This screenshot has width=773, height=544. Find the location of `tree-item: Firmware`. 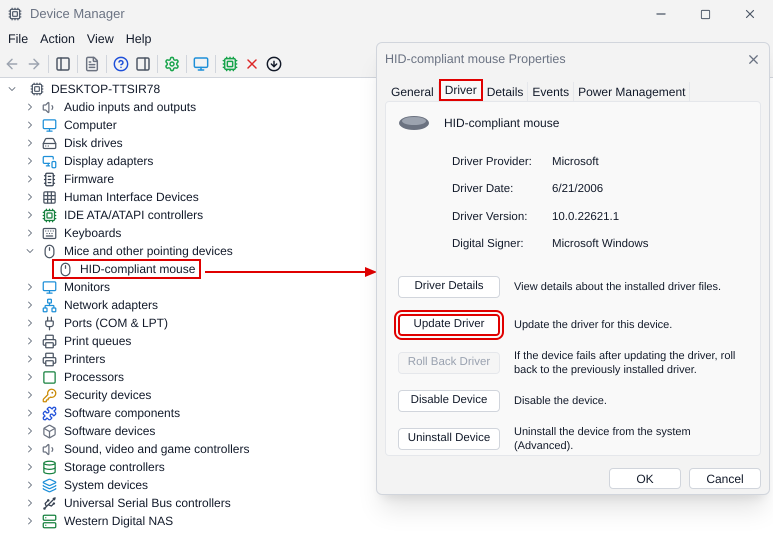

tree-item: Firmware is located at coordinates (89, 179).